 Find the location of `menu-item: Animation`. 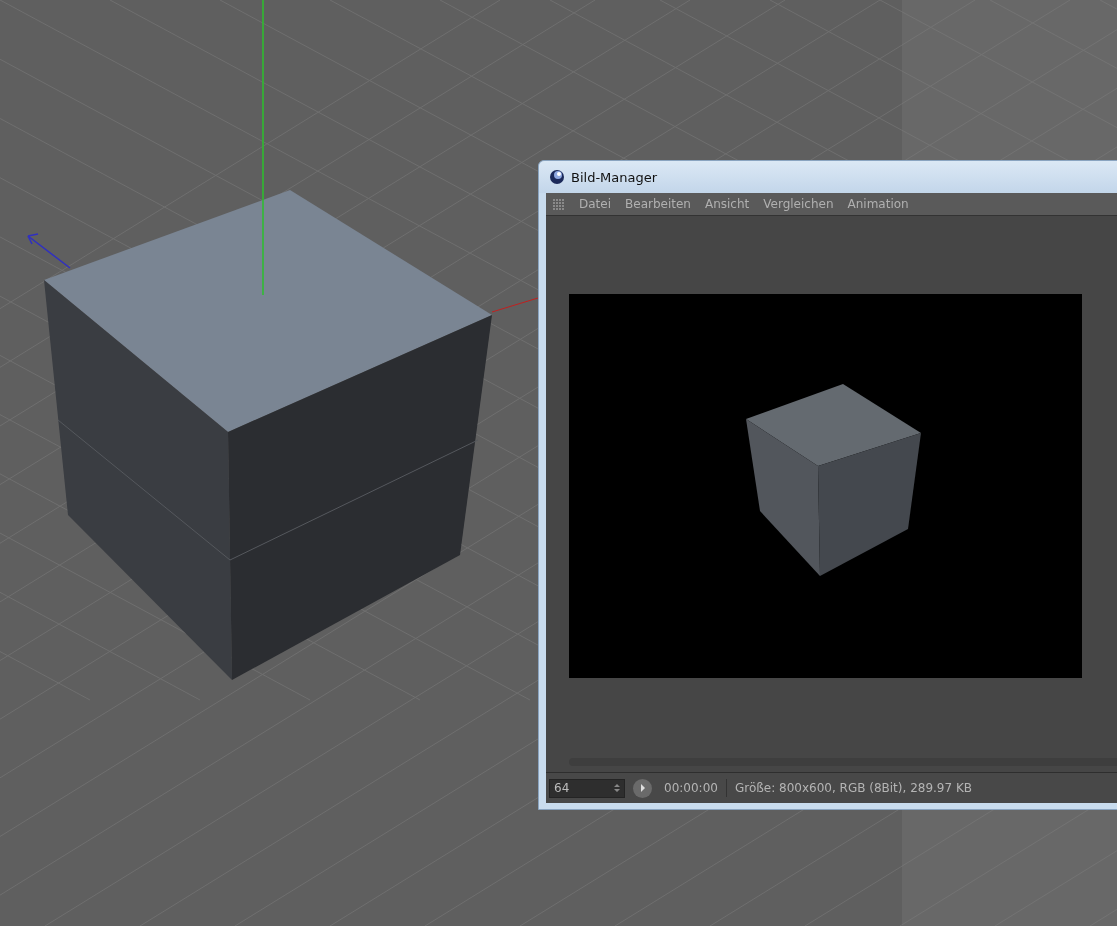

menu-item: Animation is located at coordinates (878, 204).